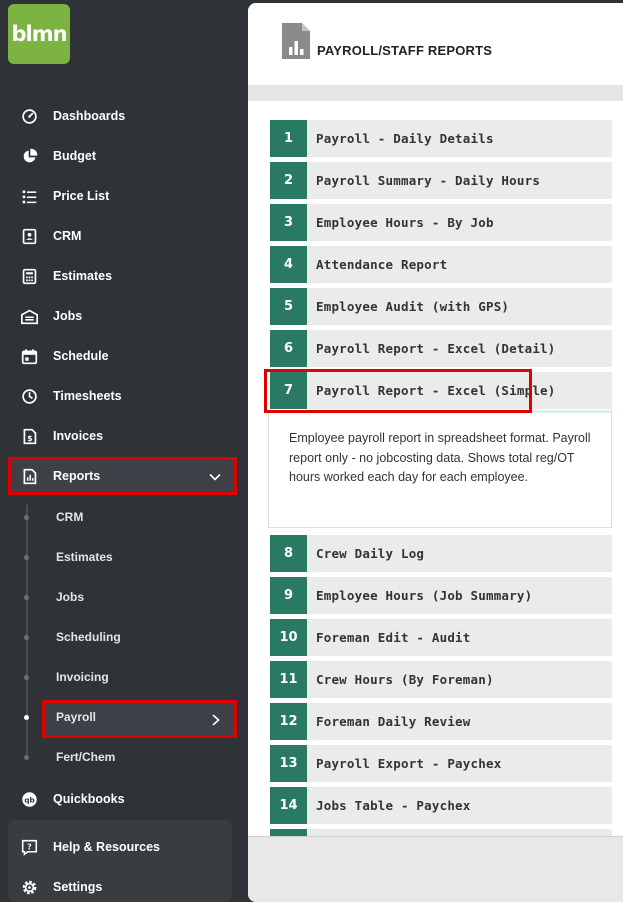 The image size is (623, 902). I want to click on report-number: 10, so click(288, 637).